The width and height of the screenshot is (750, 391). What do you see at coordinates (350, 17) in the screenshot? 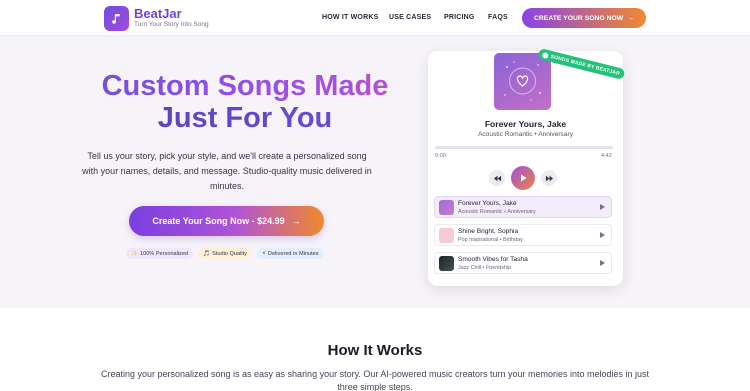
I see `nav-link-how-it-works: HOW IT WORKS` at bounding box center [350, 17].